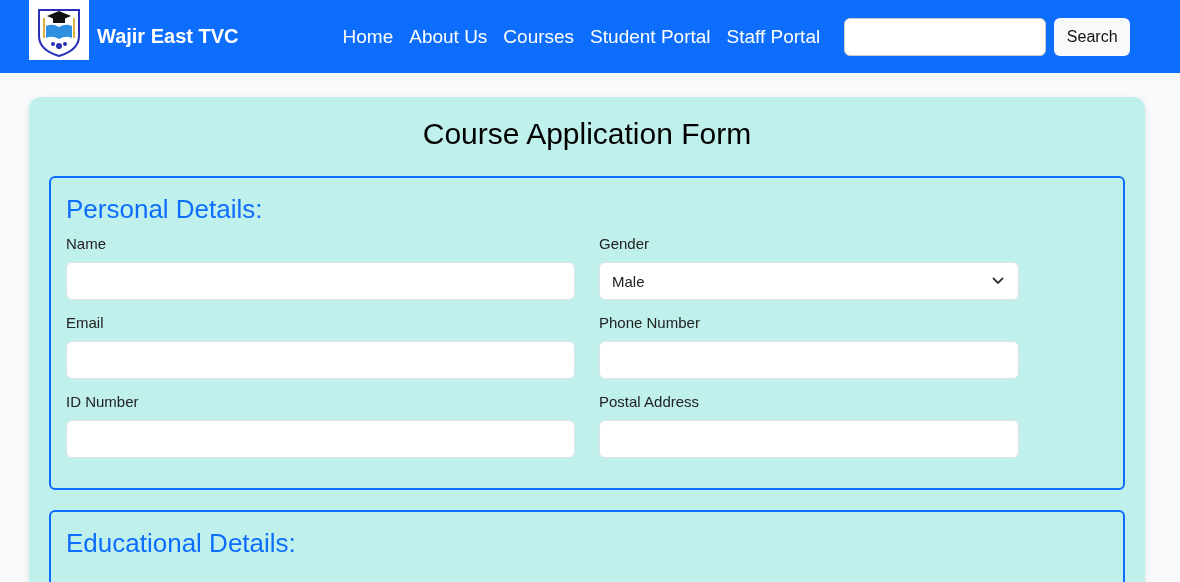 The width and height of the screenshot is (1180, 582). Describe the element at coordinates (59, 30) in the screenshot. I see `college-logo-icon` at that location.